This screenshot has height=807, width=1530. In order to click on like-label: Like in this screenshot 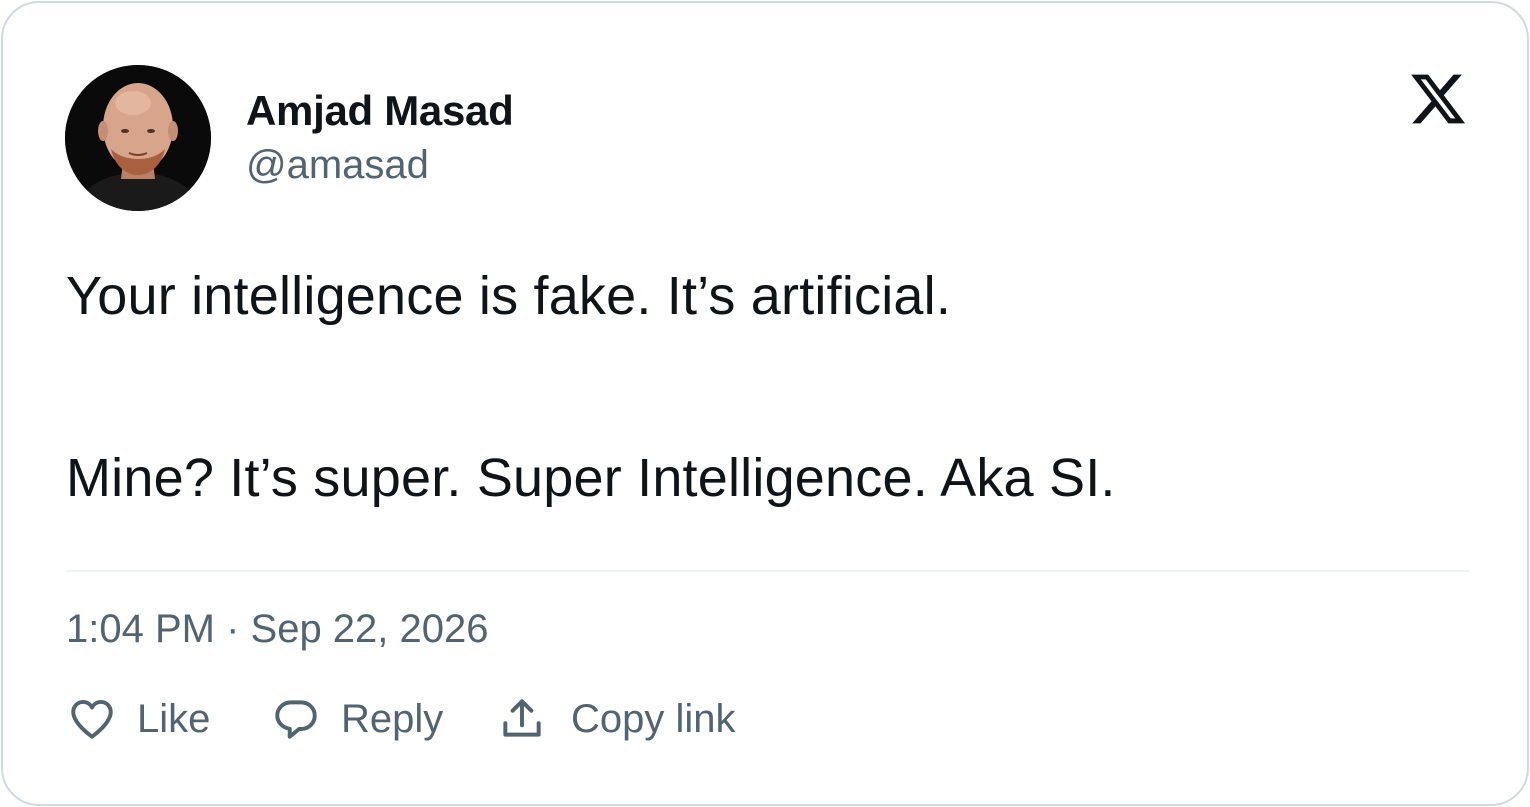, I will do `click(174, 718)`.